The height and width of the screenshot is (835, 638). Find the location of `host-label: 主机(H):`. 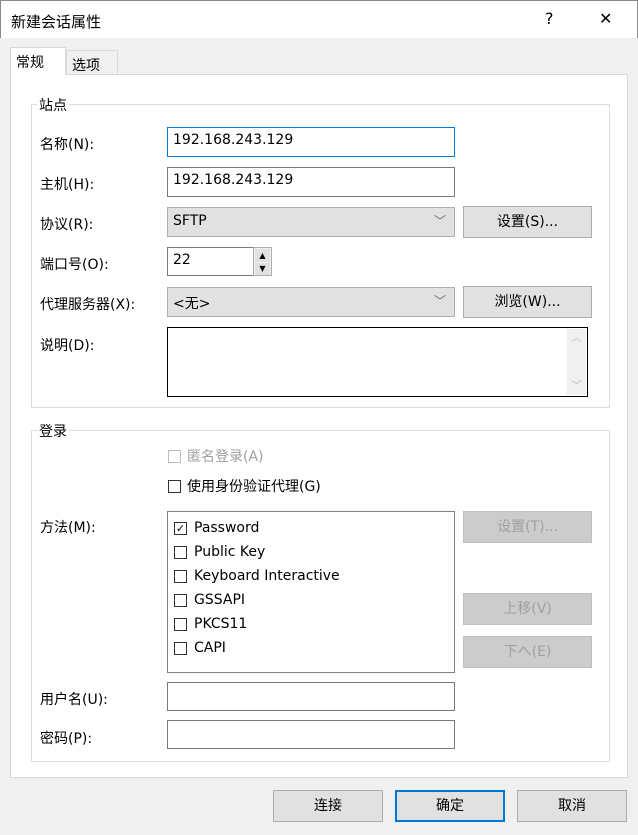

host-label: 主机(H): is located at coordinates (67, 185).